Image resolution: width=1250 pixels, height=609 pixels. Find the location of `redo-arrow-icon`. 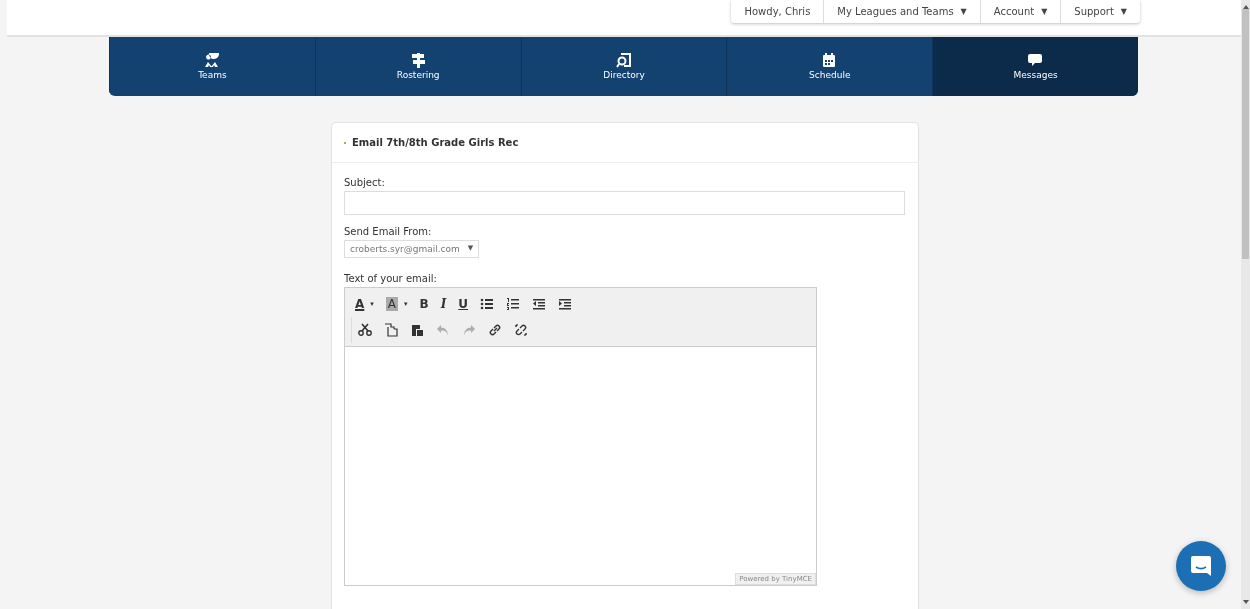

redo-arrow-icon is located at coordinates (469, 330).